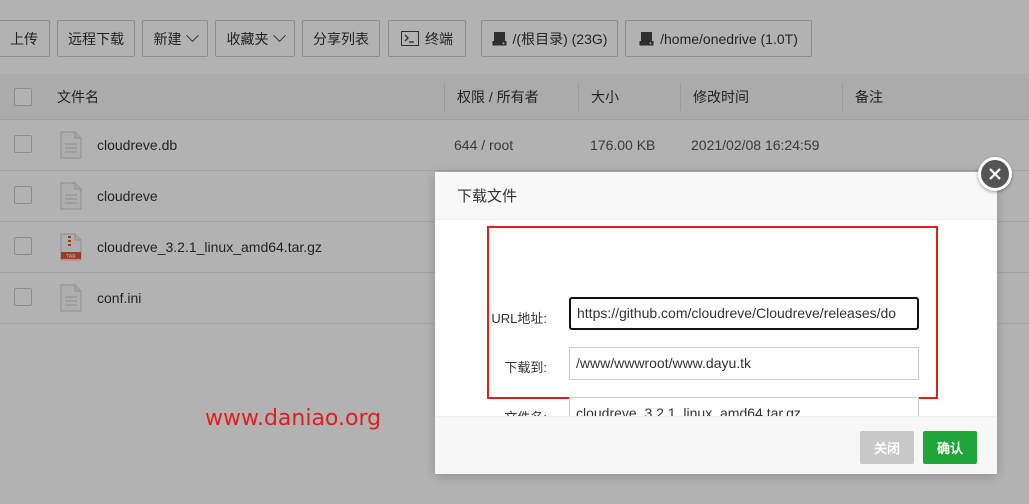 This screenshot has width=1029, height=504. What do you see at coordinates (716, 196) in the screenshot?
I see `dialog-title: 下载文件` at bounding box center [716, 196].